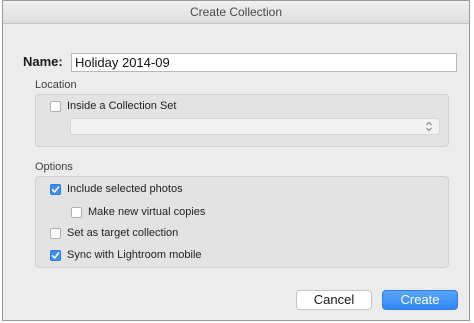 This screenshot has height=323, width=474. I want to click on sync-lightroom-mobile-row: Sync with Lightroom mobile, so click(126, 255).